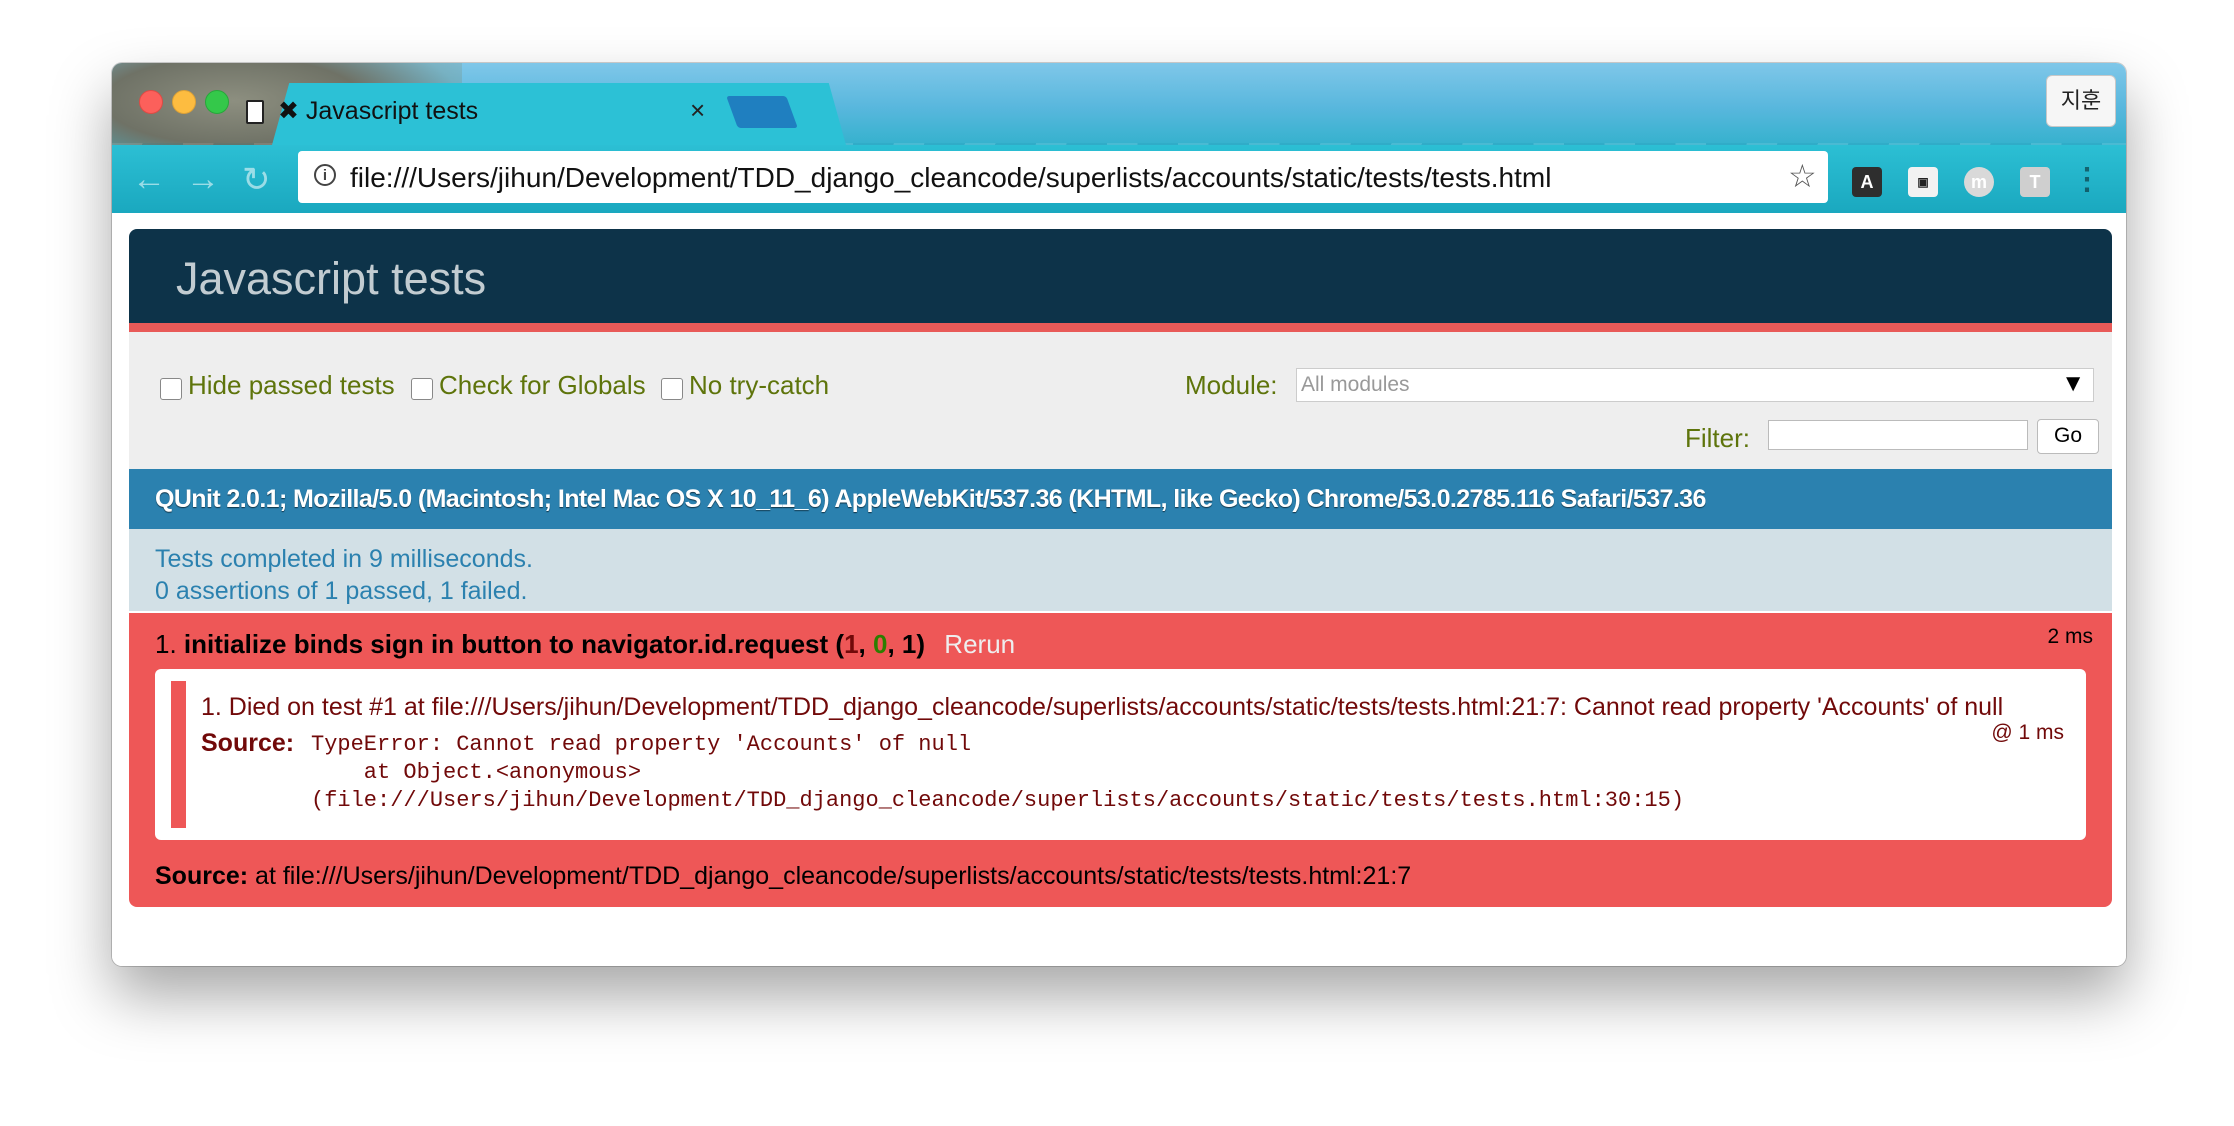 This screenshot has width=2234, height=1126. Describe the element at coordinates (178, 754) in the screenshot. I see `failure-marker` at that location.